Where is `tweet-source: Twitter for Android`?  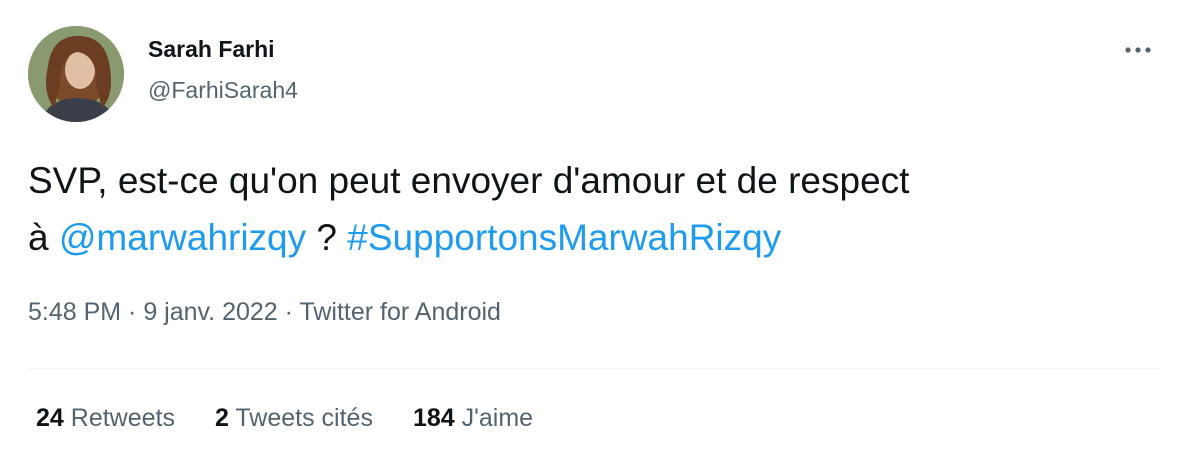 tweet-source: Twitter for Android is located at coordinates (399, 312).